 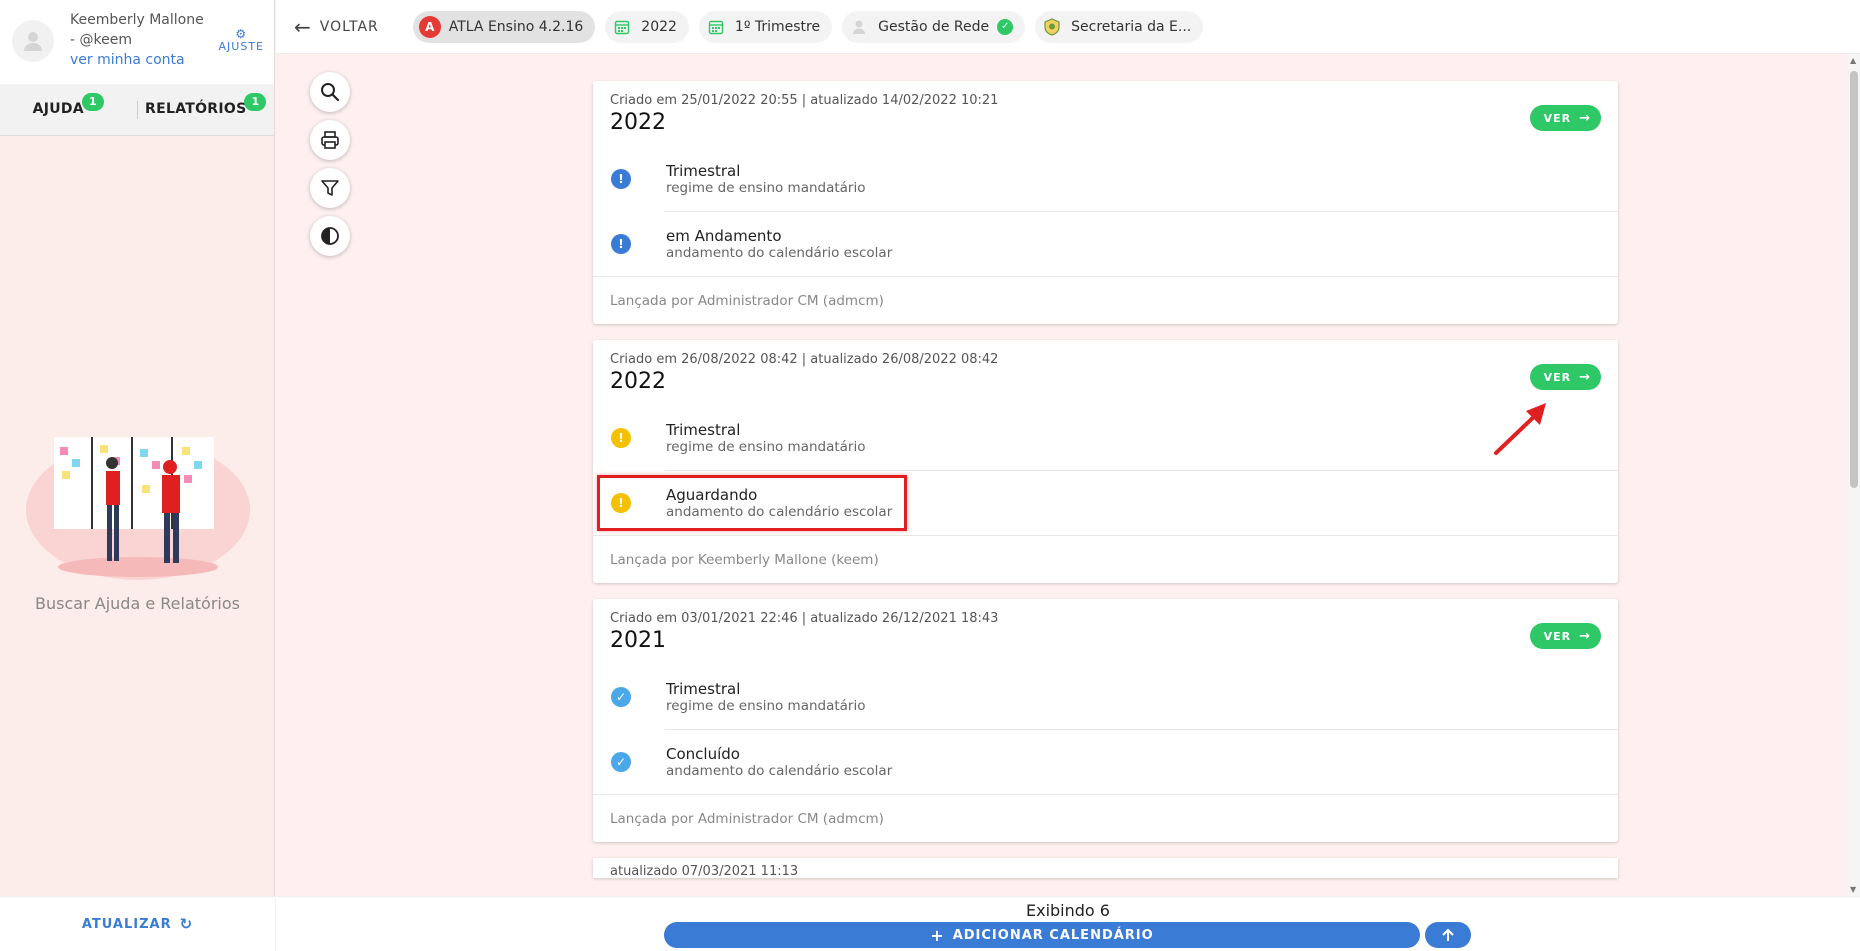 I want to click on search-button, so click(x=330, y=92).